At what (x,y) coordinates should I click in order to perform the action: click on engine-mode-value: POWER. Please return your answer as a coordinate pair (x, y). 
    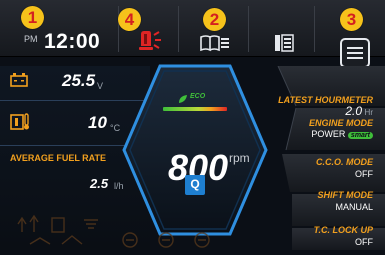
    Looking at the image, I should click on (328, 134).